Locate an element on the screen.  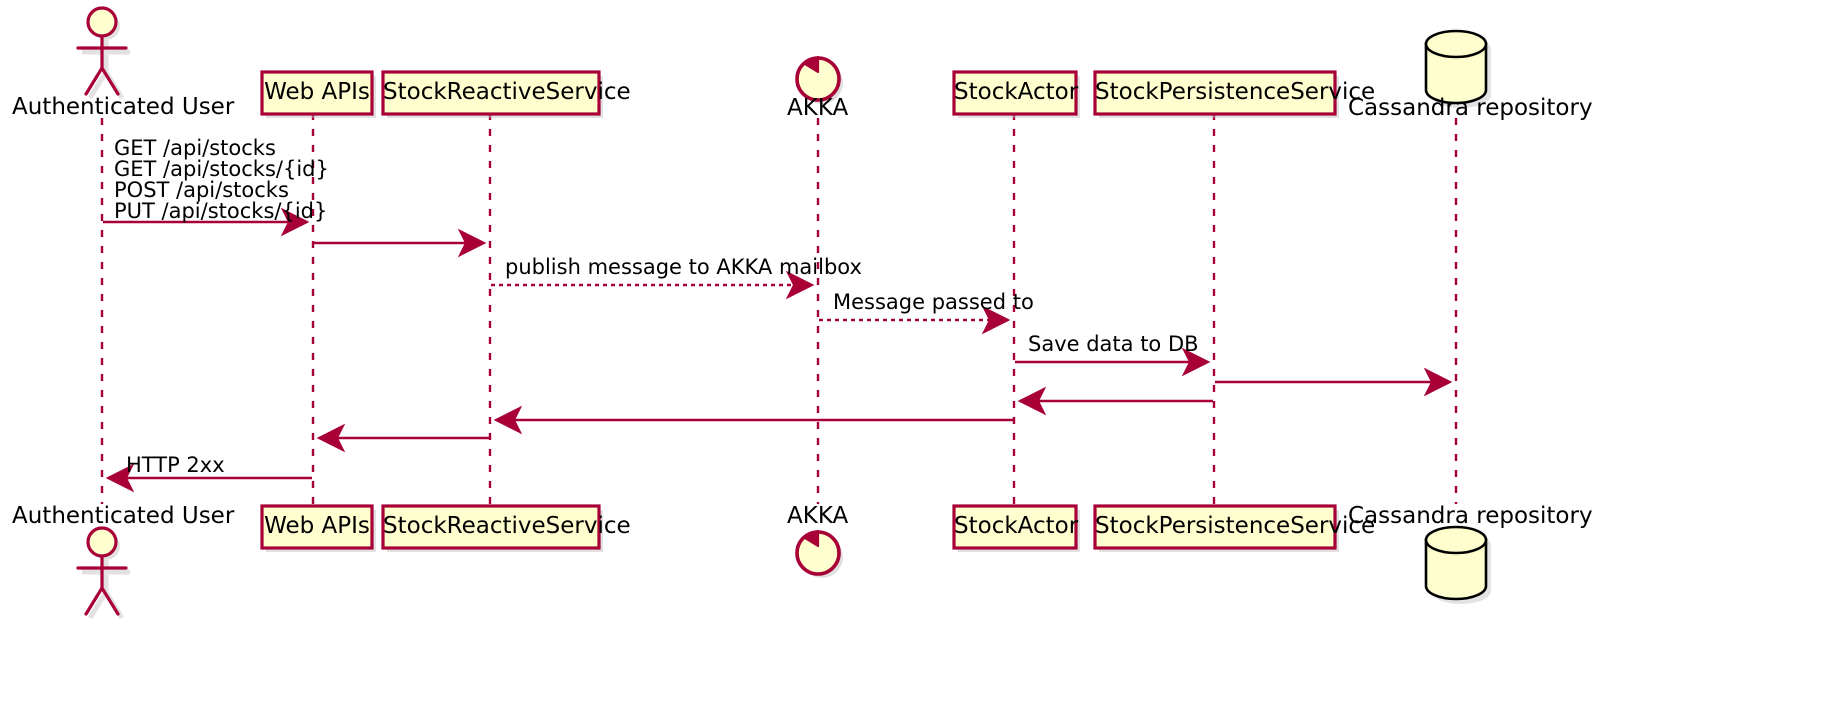
participant-label-stockactor-top: StockActor is located at coordinates (1016, 92).